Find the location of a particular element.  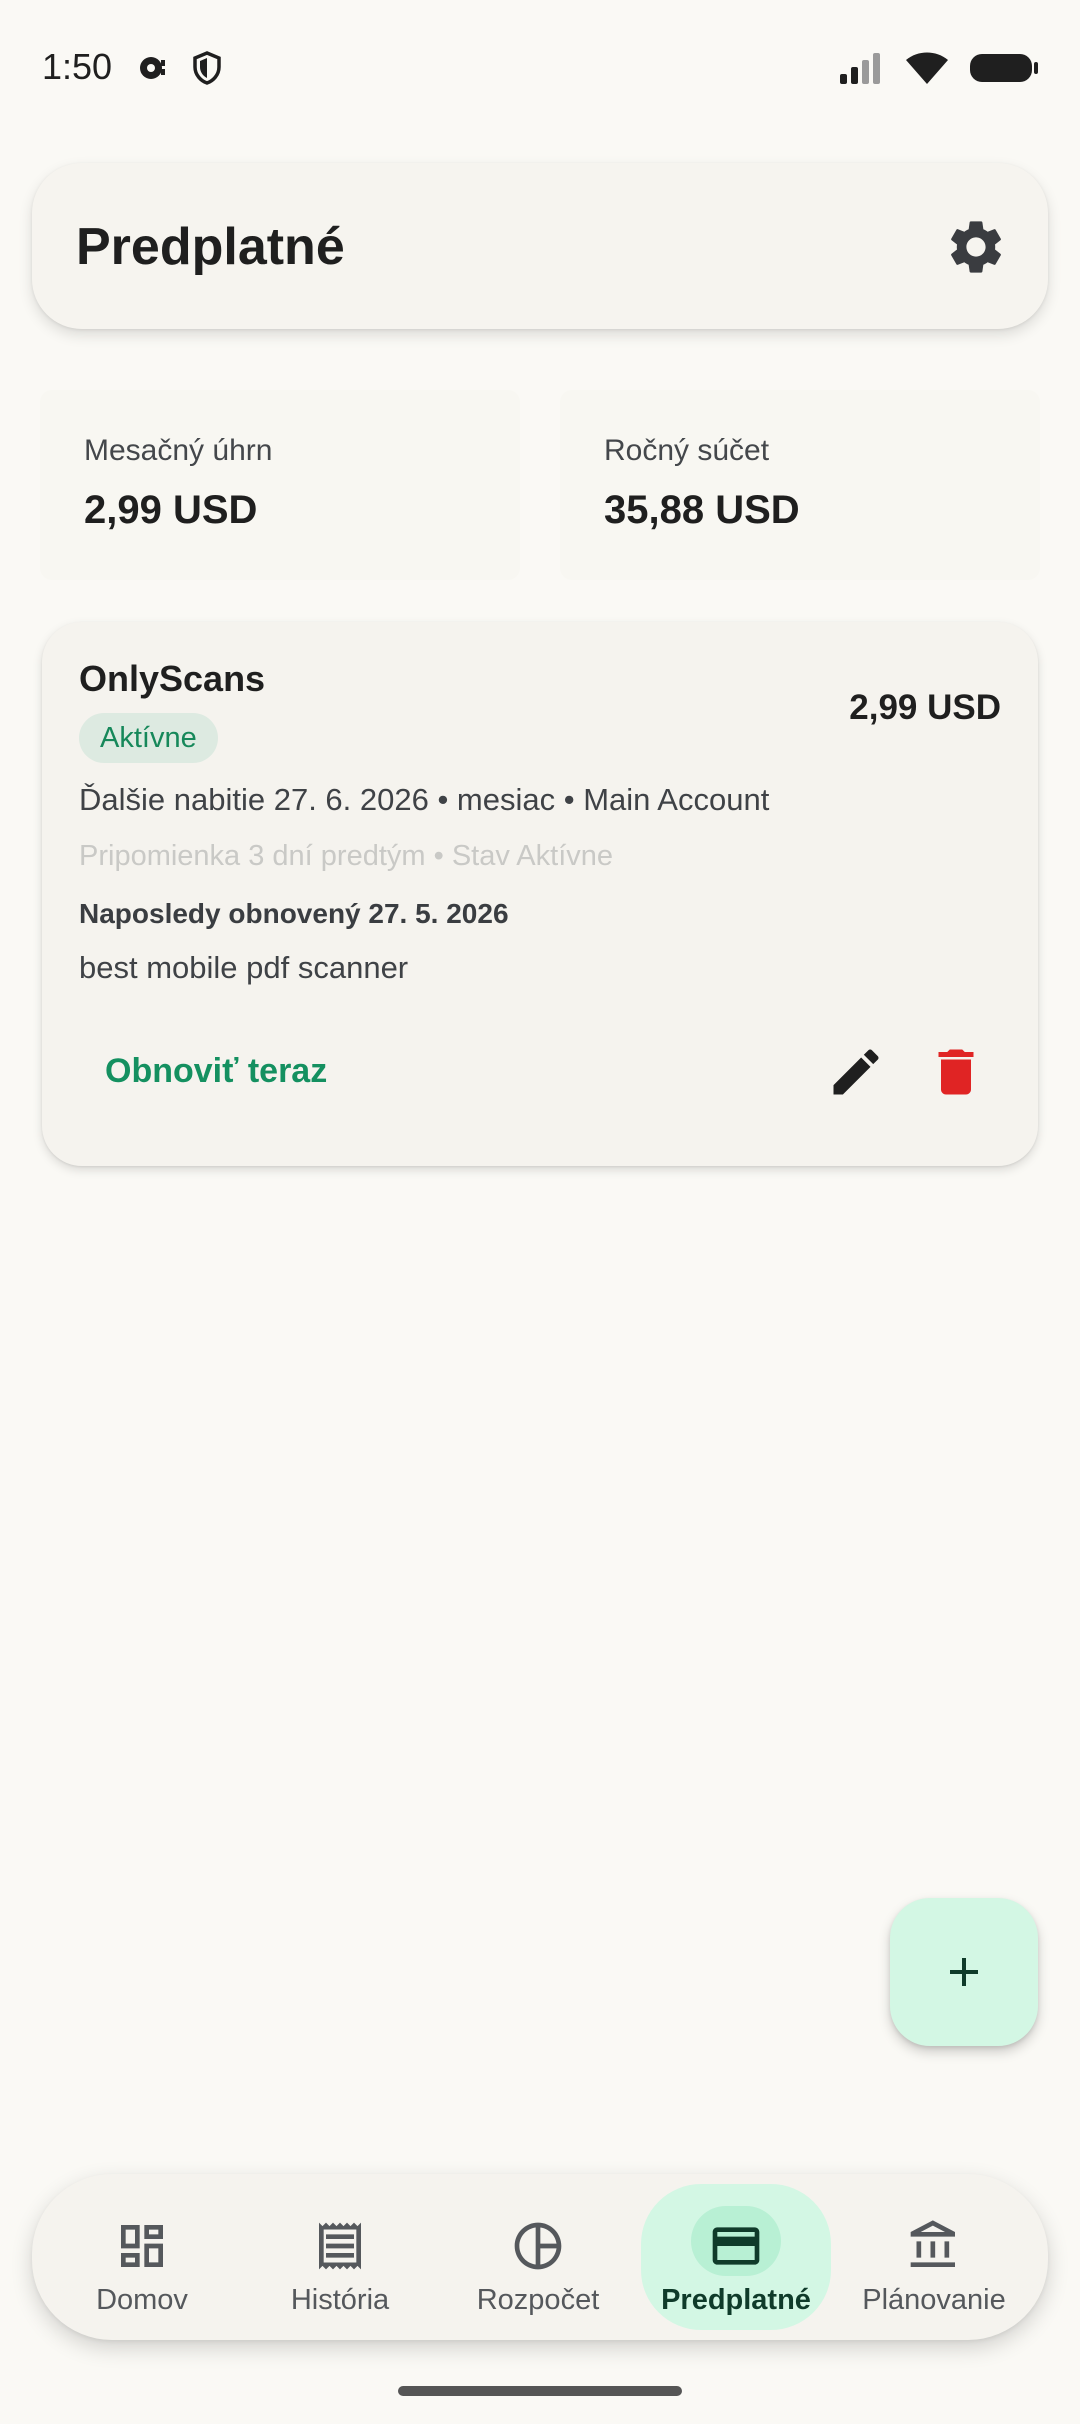

reminder-text: Pripomienka 3 dní predtým • Stav Aktívne is located at coordinates (346, 856).